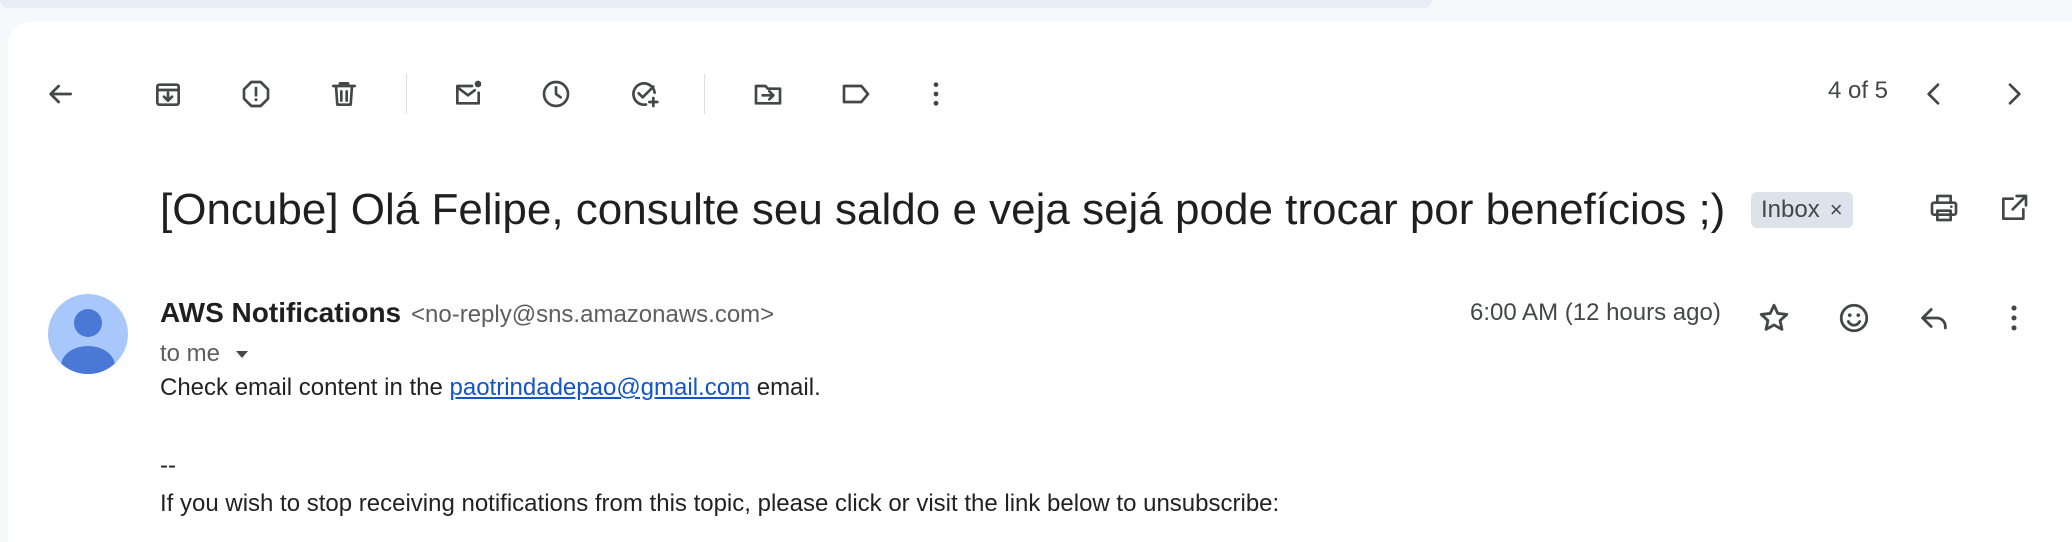  I want to click on report-spam-icon, so click(256, 94).